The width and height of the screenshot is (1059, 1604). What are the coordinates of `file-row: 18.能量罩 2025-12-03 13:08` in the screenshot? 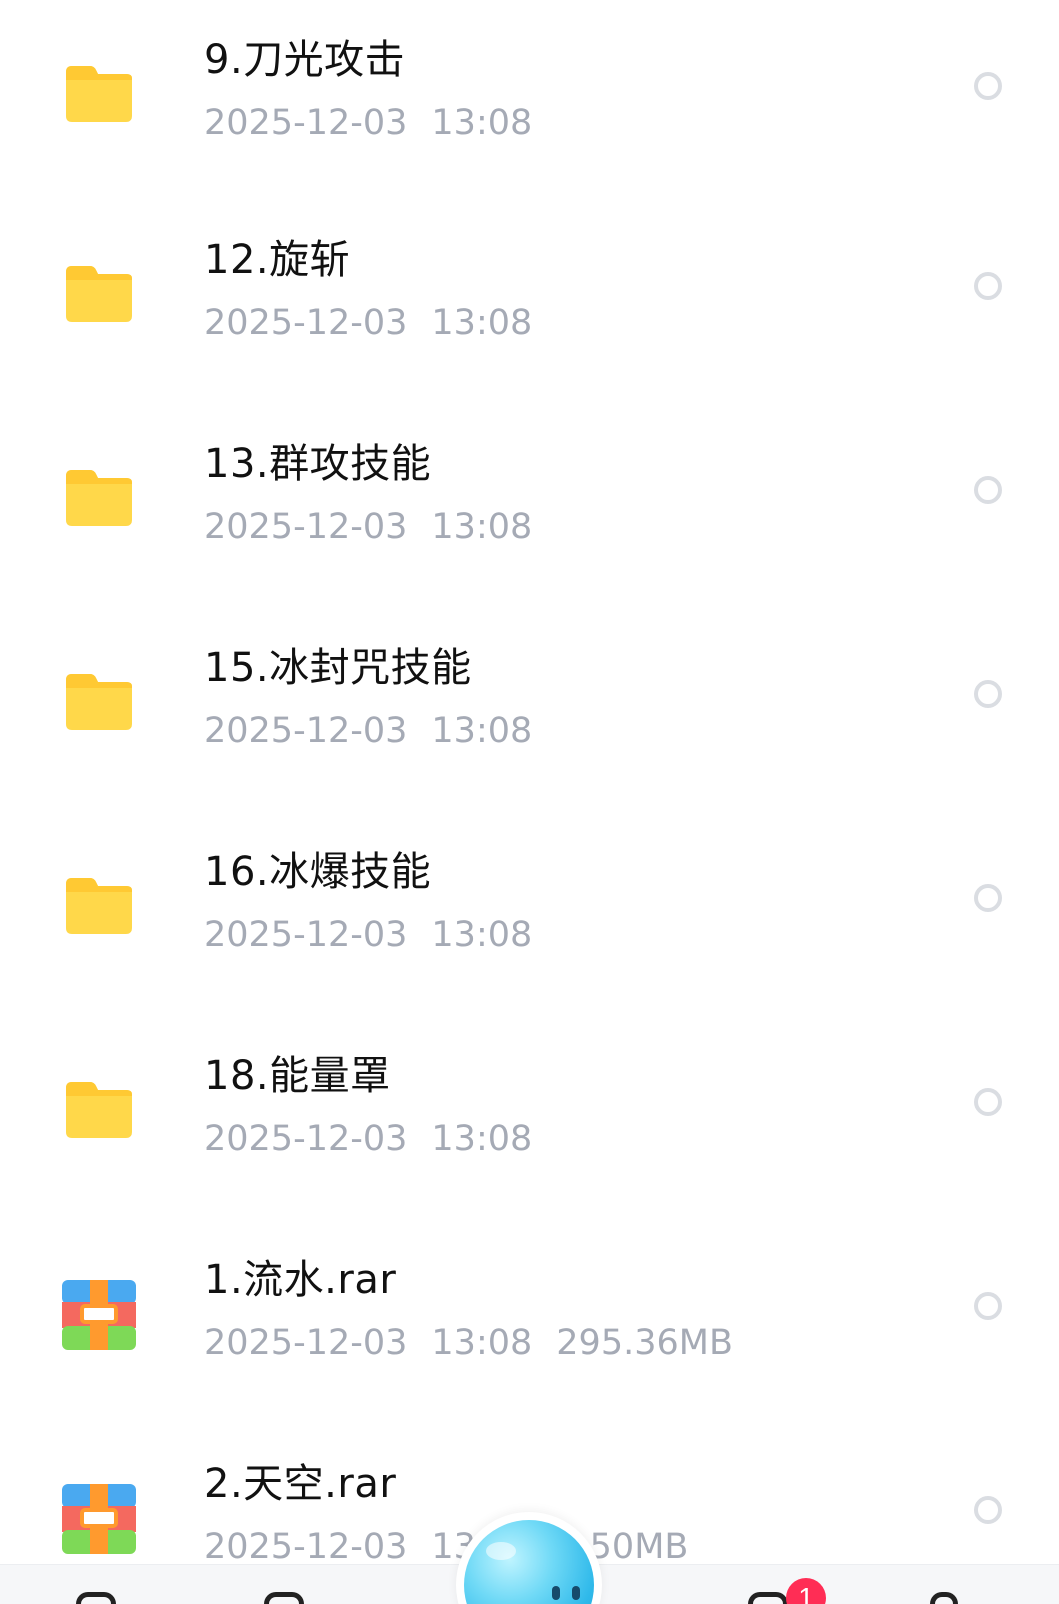 It's located at (529, 1118).